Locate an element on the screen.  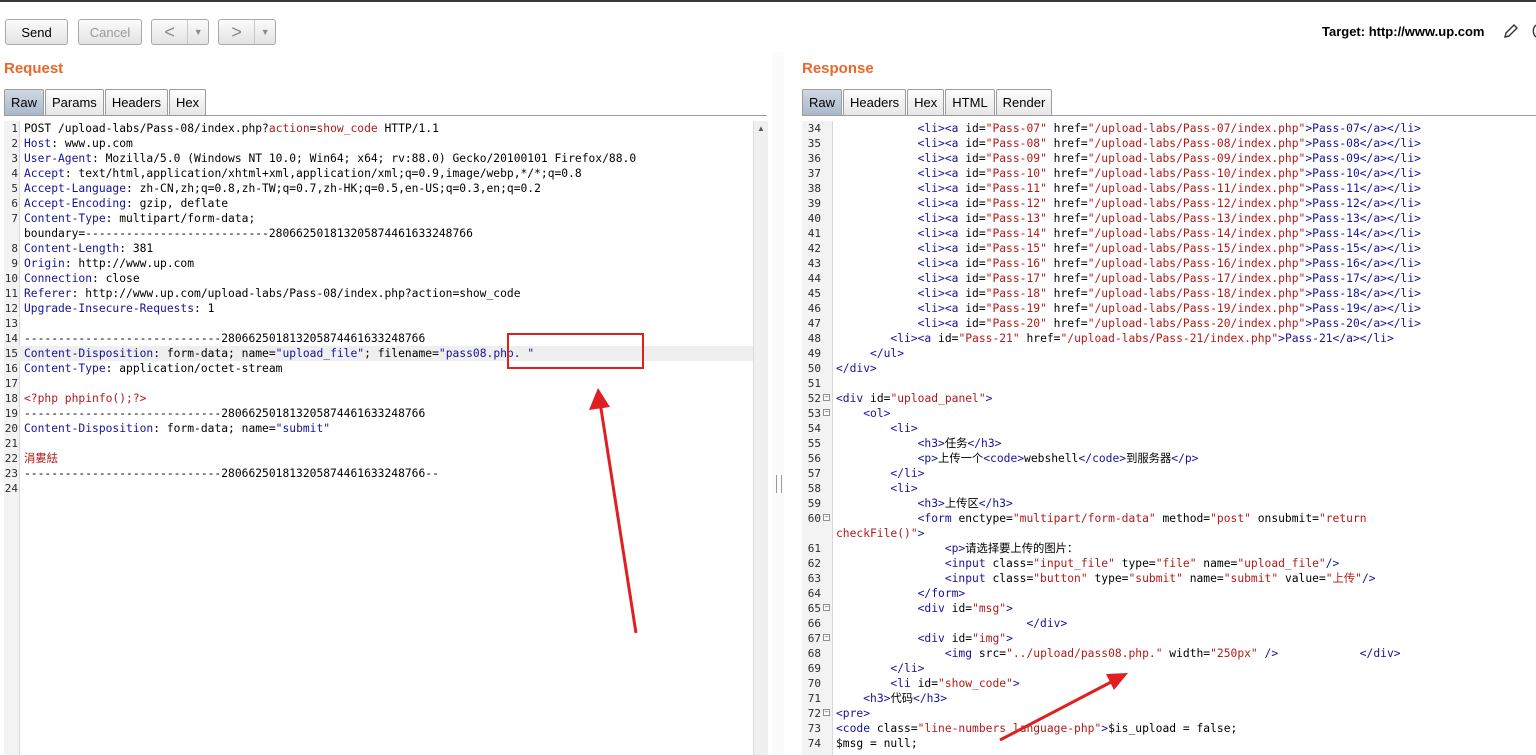
annotation-arrow-left is located at coordinates (613, 511).